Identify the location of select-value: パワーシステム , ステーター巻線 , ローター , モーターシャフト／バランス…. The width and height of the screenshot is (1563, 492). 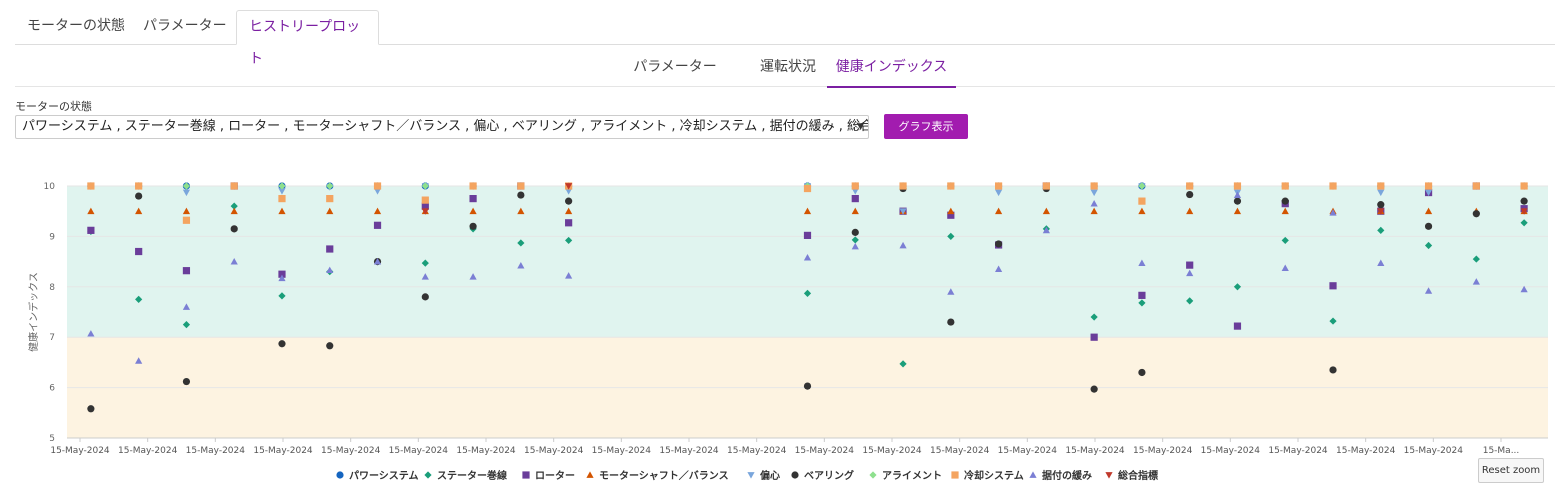
(445, 126).